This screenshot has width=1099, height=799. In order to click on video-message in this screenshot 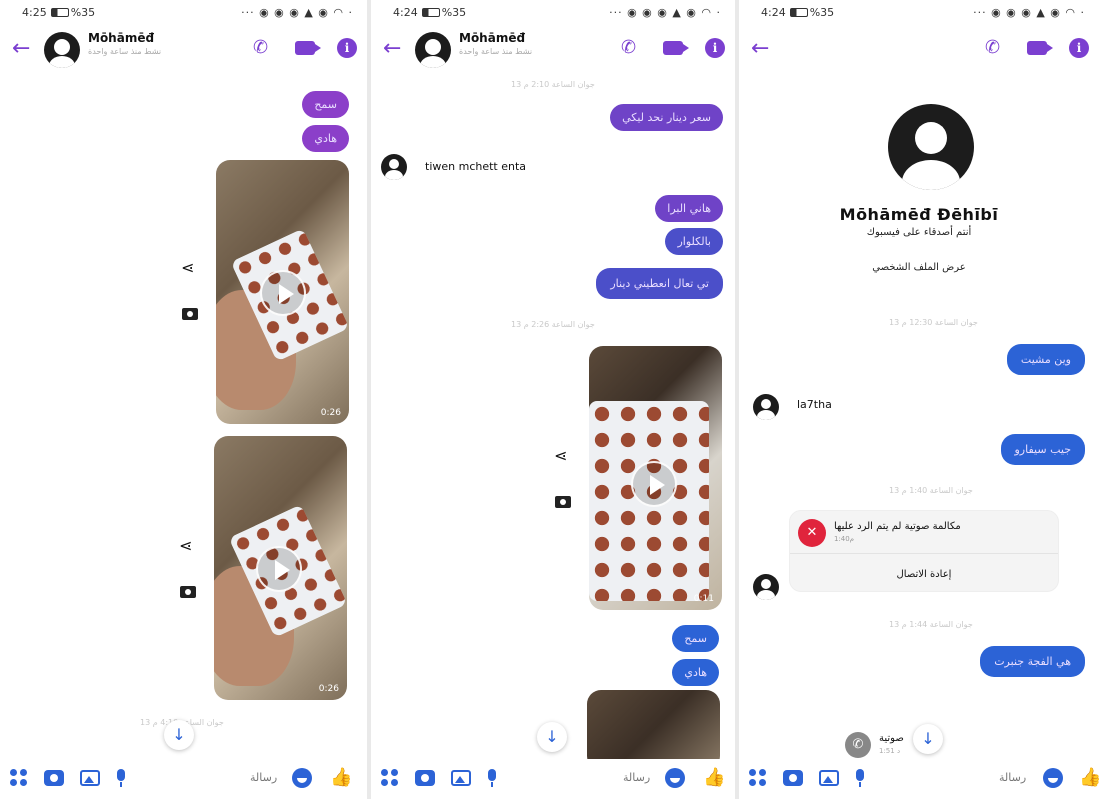, I will do `click(653, 730)`.